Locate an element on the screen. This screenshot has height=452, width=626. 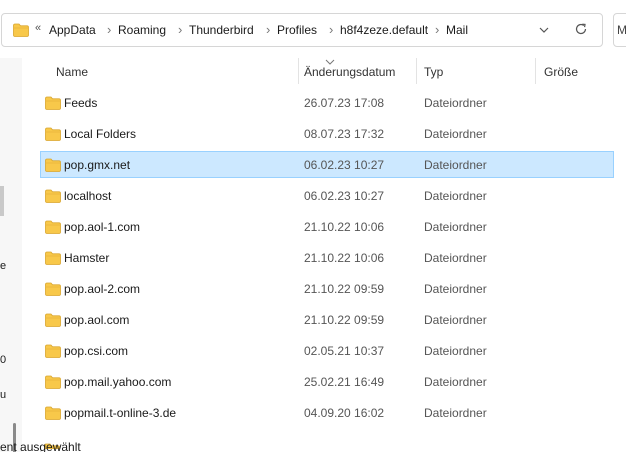
refresh-icon is located at coordinates (581, 30).